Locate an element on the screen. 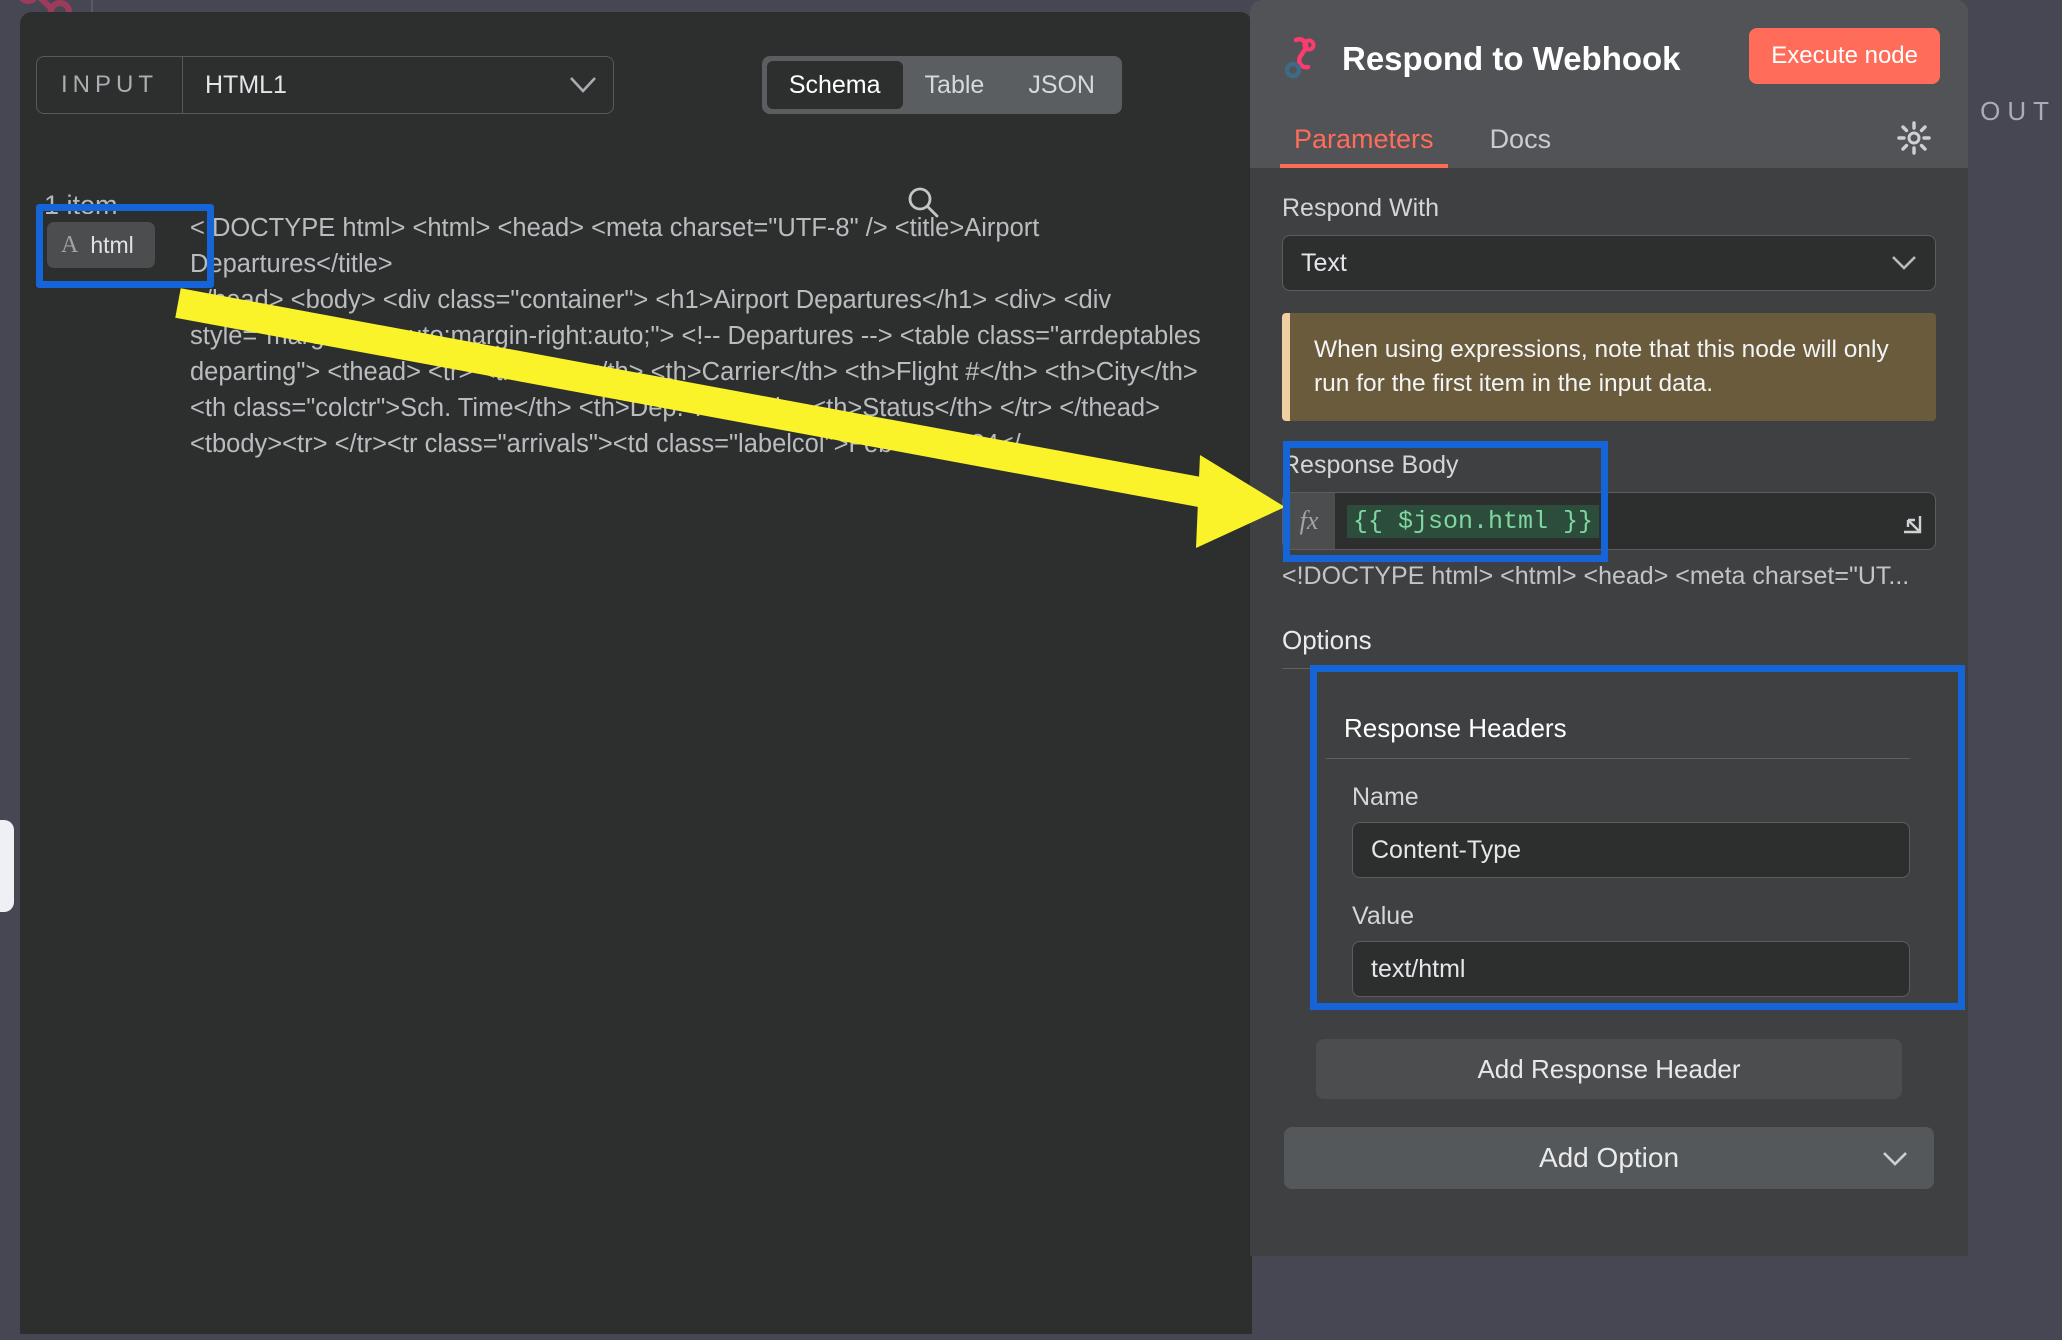 The height and width of the screenshot is (1340, 2062). left-canvas-strip is located at coordinates (10, 670).